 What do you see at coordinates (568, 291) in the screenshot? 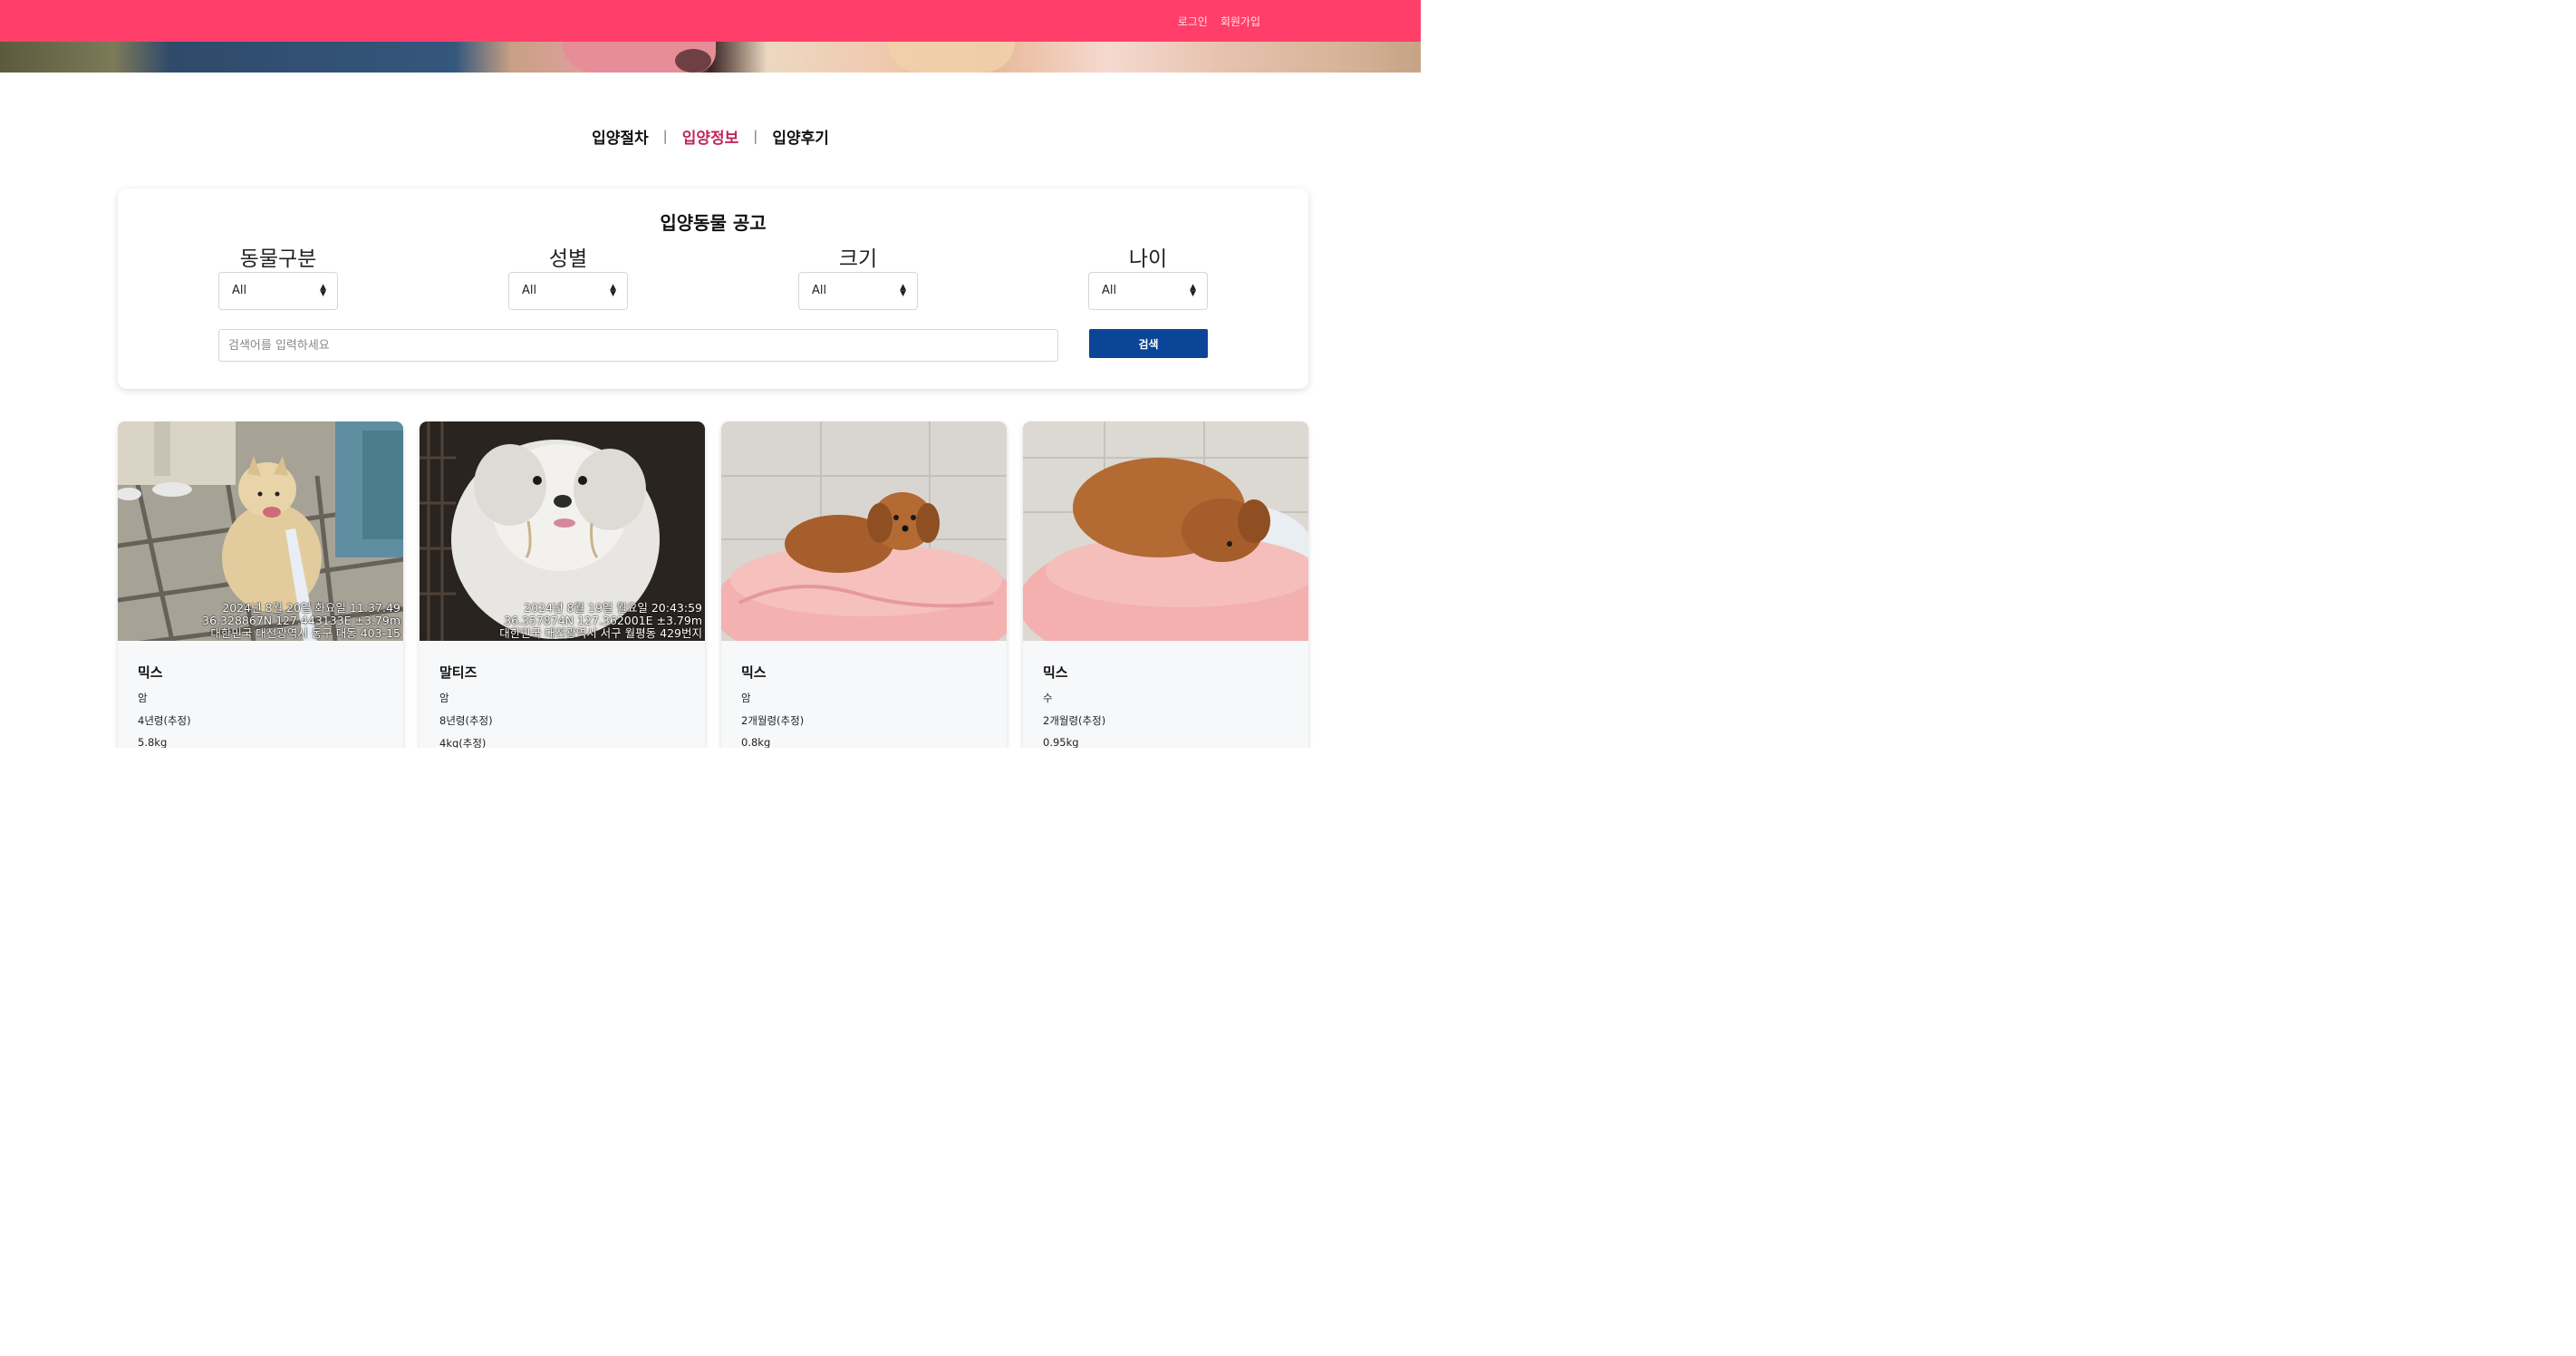
I see `sex-select: All ▲ ▼` at bounding box center [568, 291].